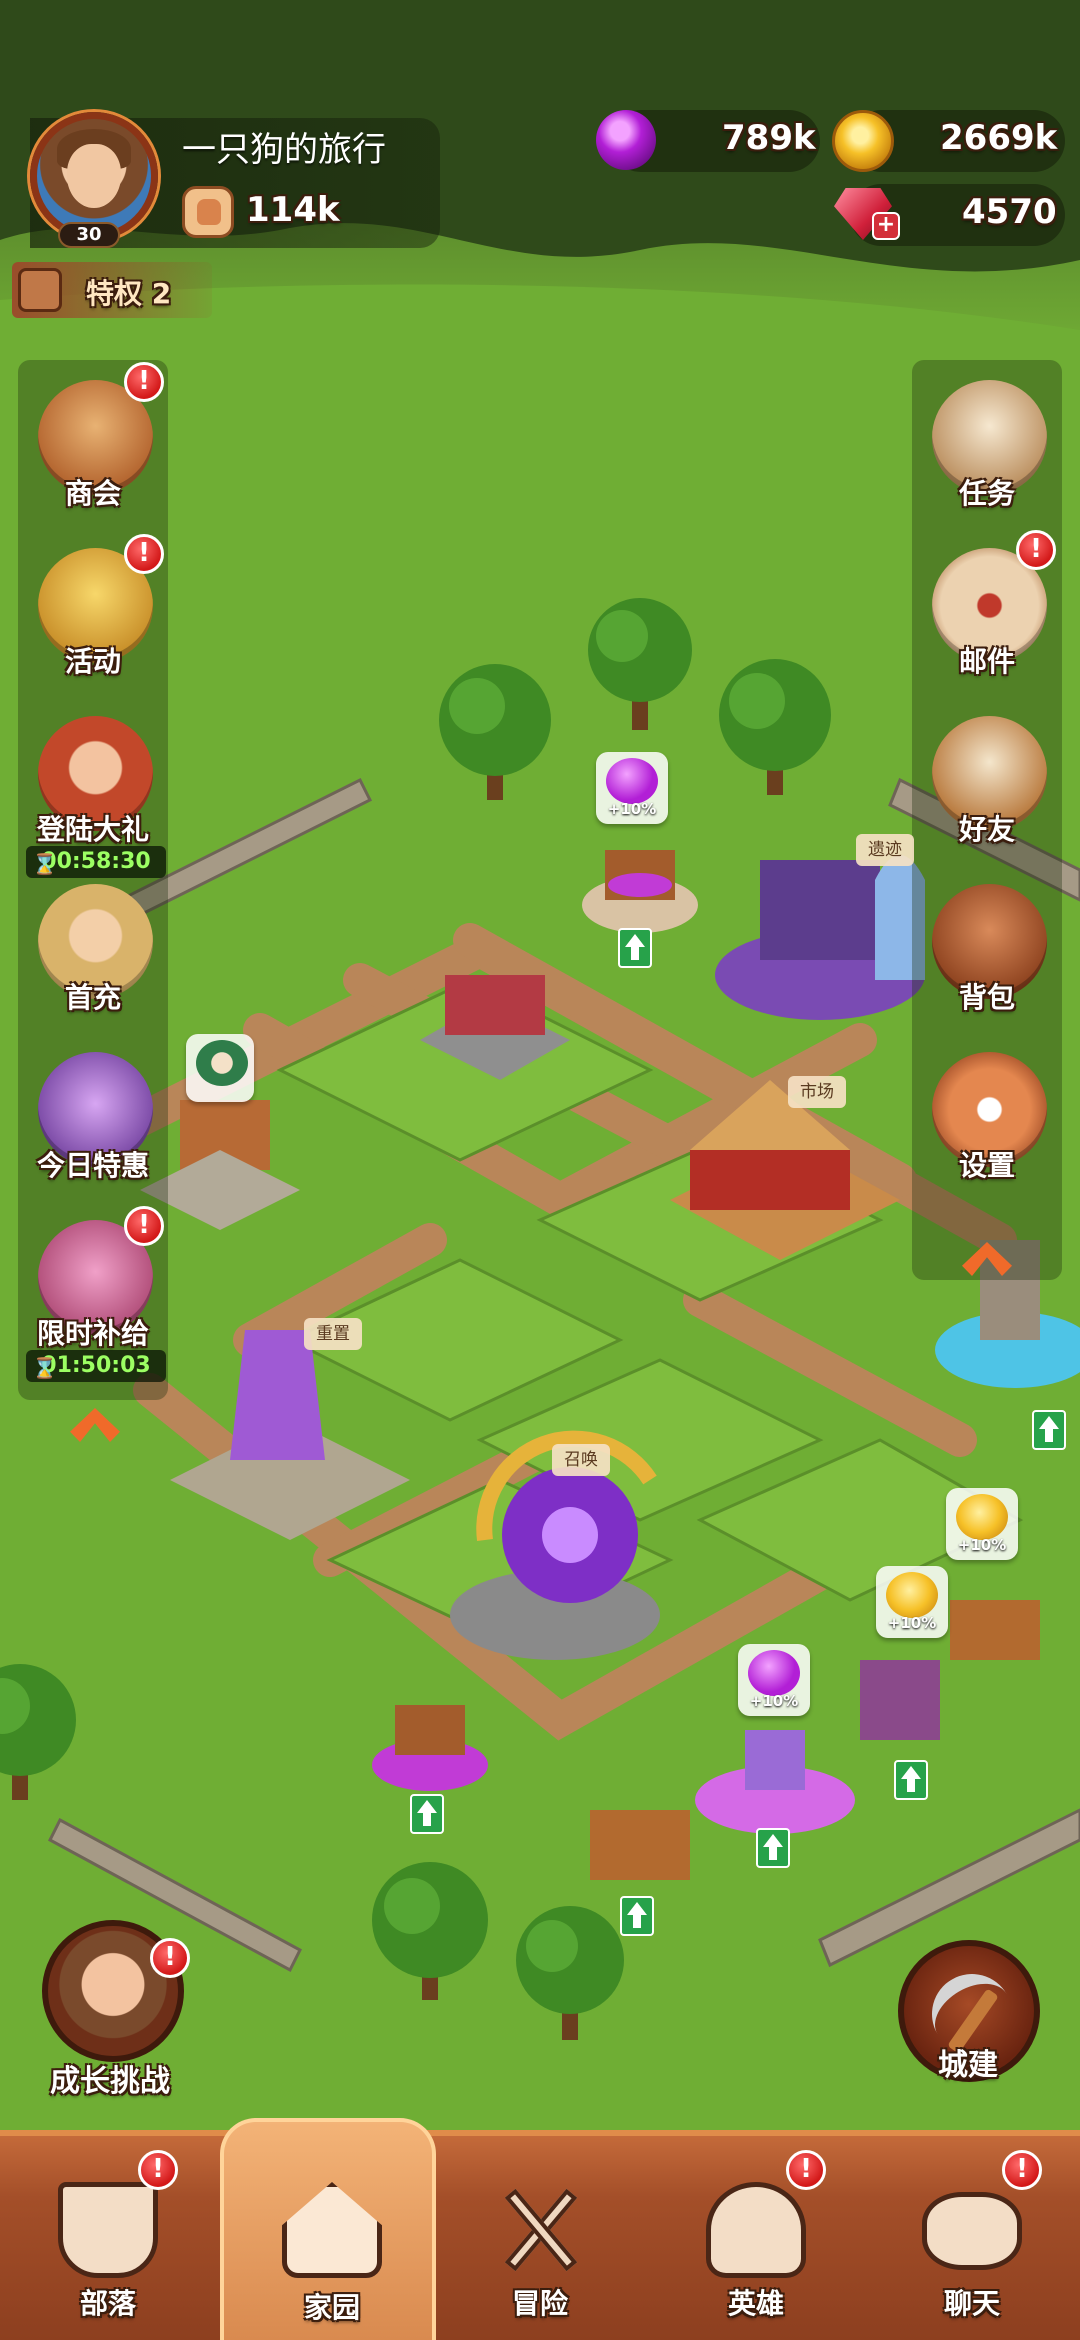 The width and height of the screenshot is (1080, 2340). I want to click on elixir-value: 789k, so click(769, 138).